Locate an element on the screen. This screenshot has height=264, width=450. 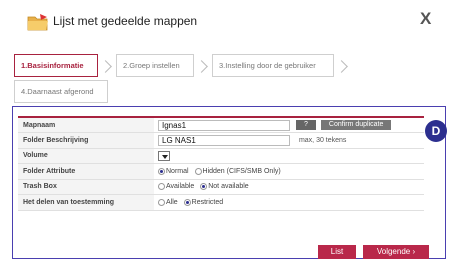
volume-select is located at coordinates (164, 155).